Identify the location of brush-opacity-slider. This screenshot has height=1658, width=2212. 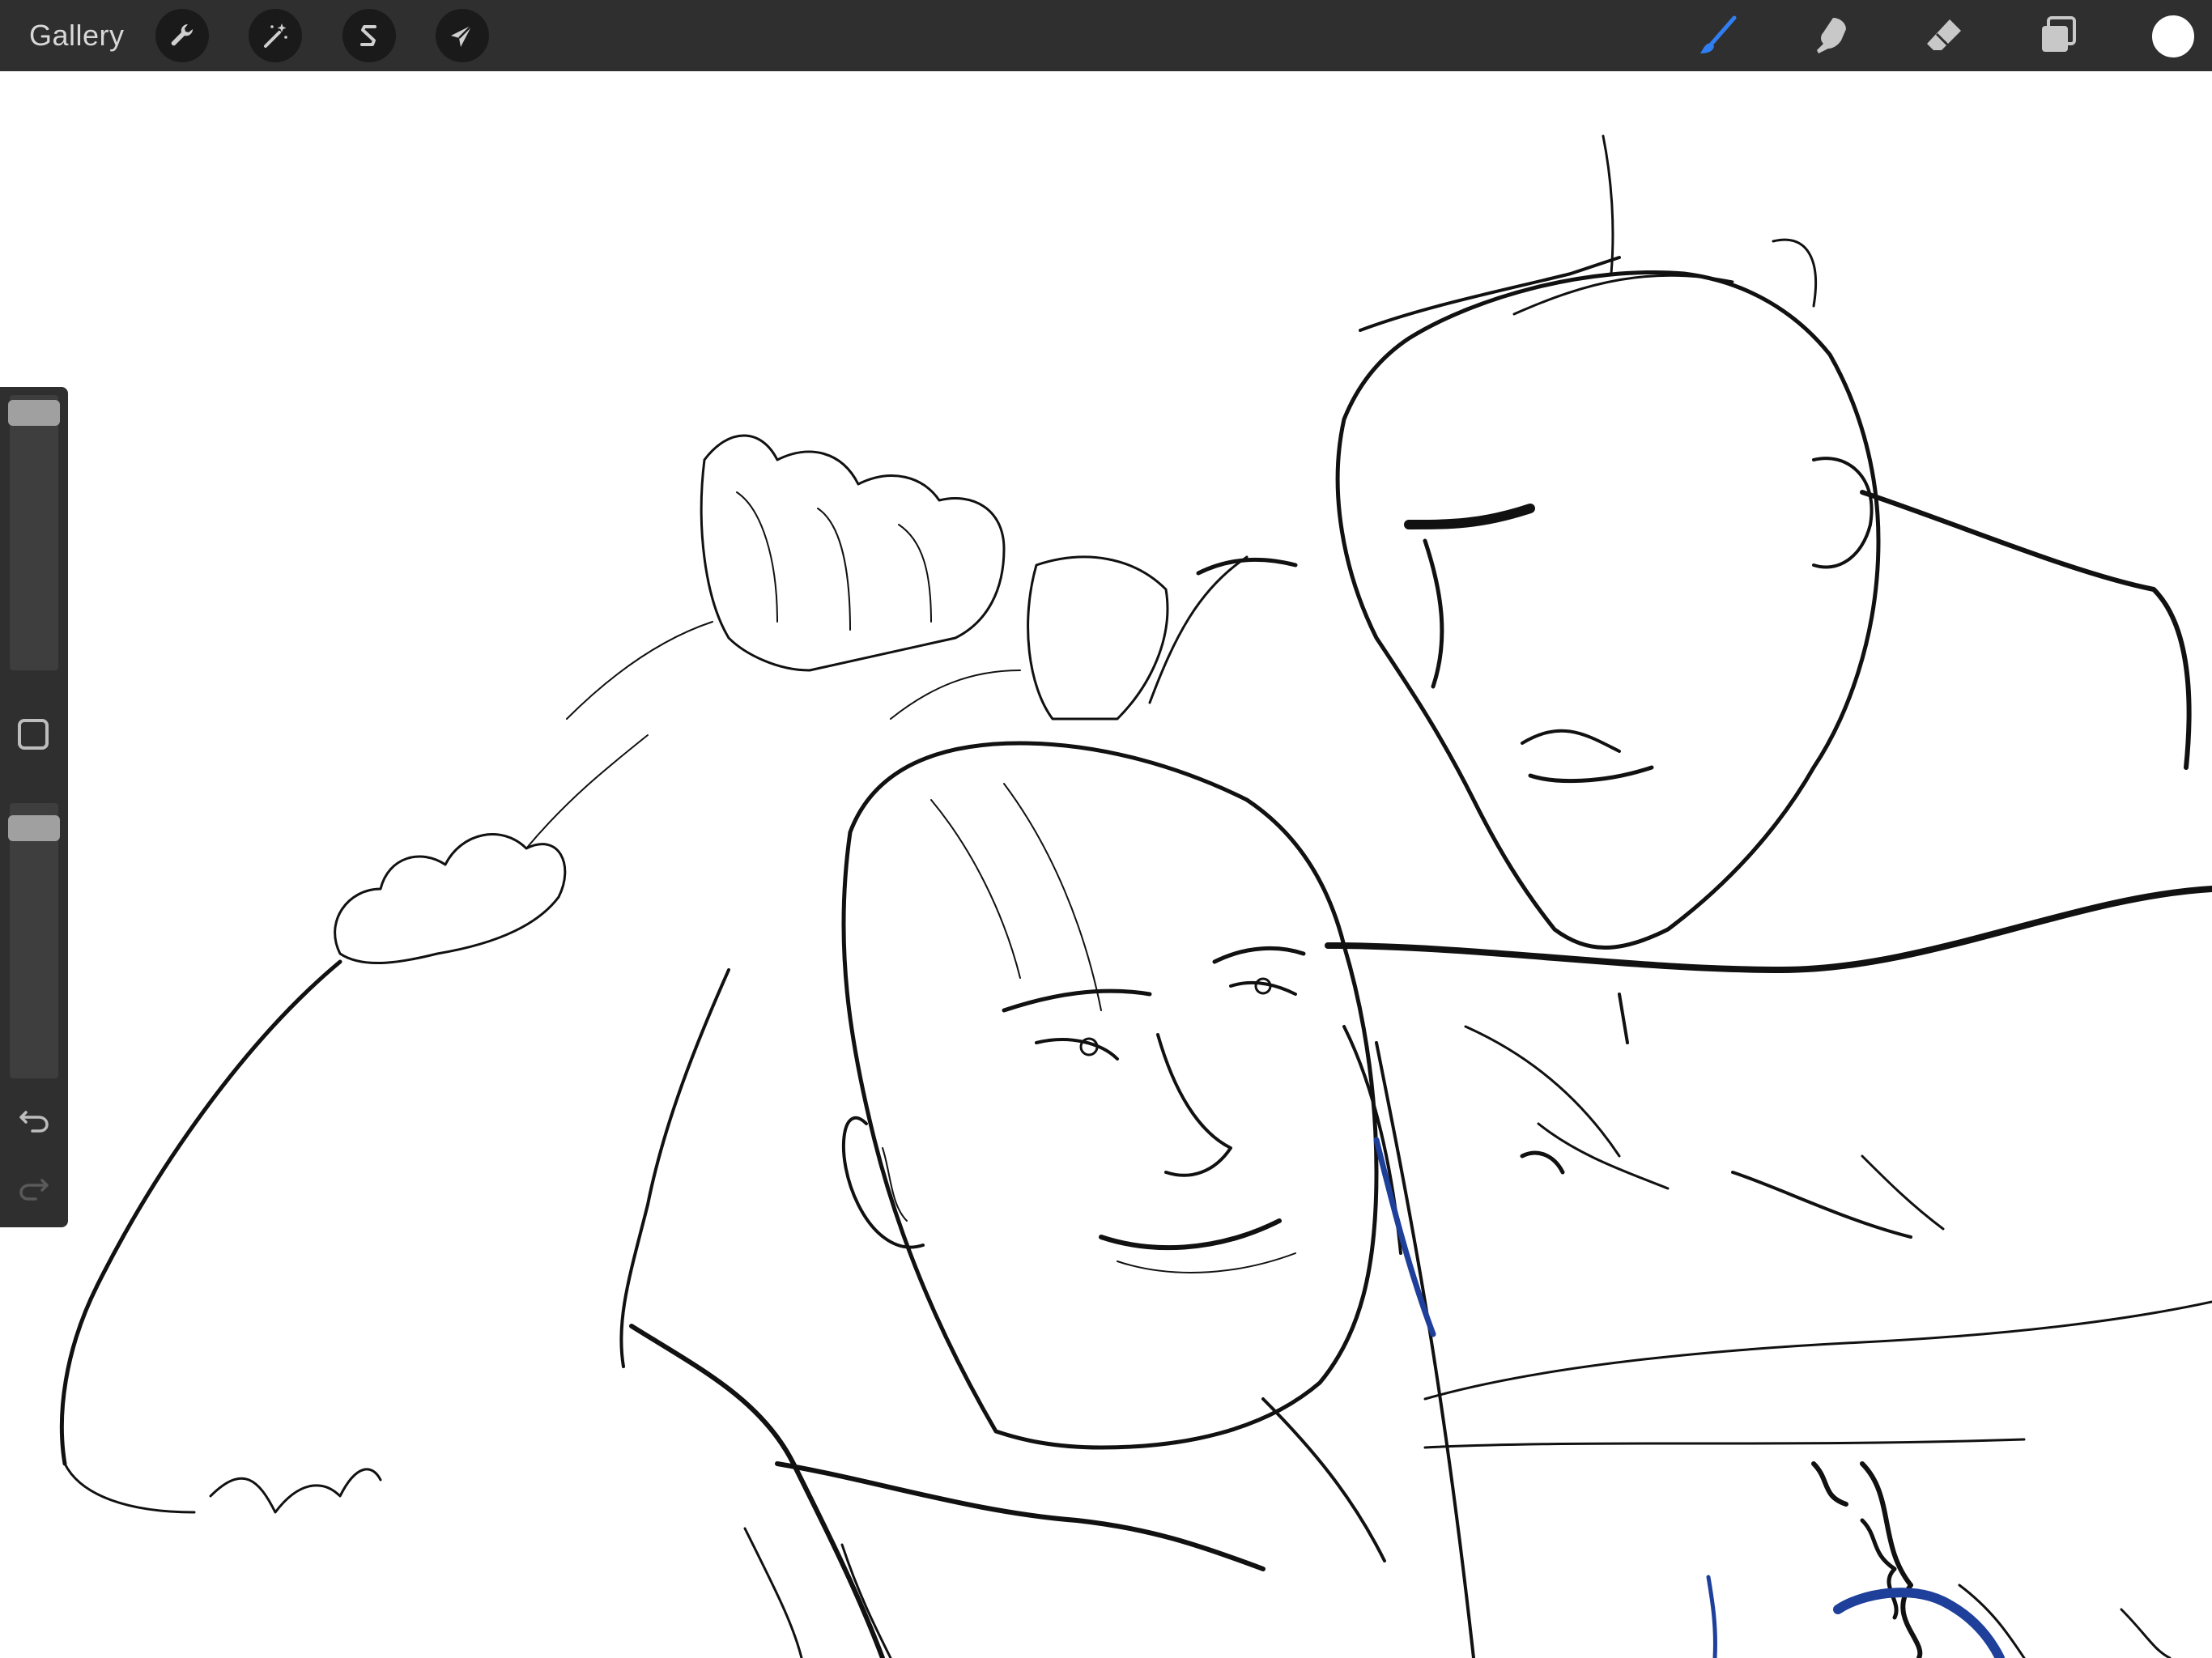
(34, 940).